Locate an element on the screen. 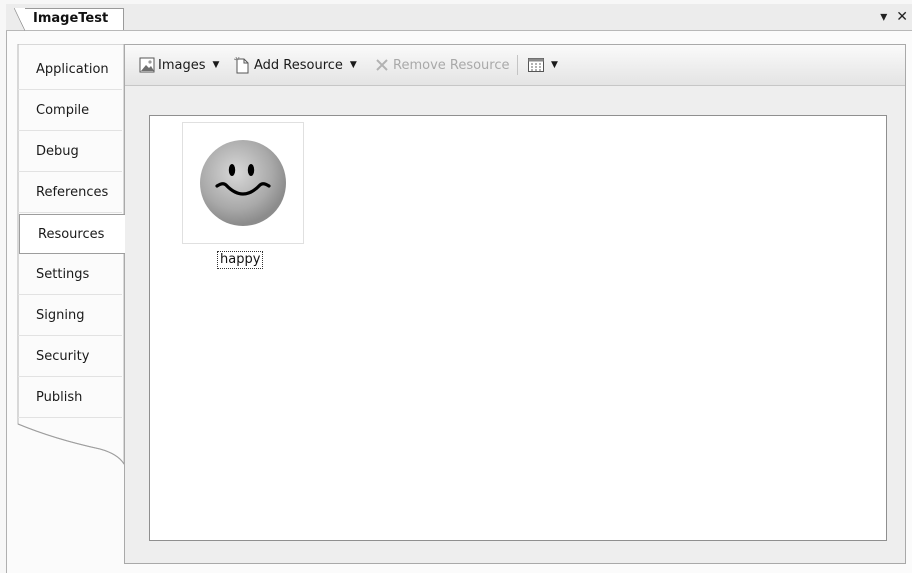 This screenshot has width=912, height=573. add-resource-label: Add Resource is located at coordinates (298, 65).